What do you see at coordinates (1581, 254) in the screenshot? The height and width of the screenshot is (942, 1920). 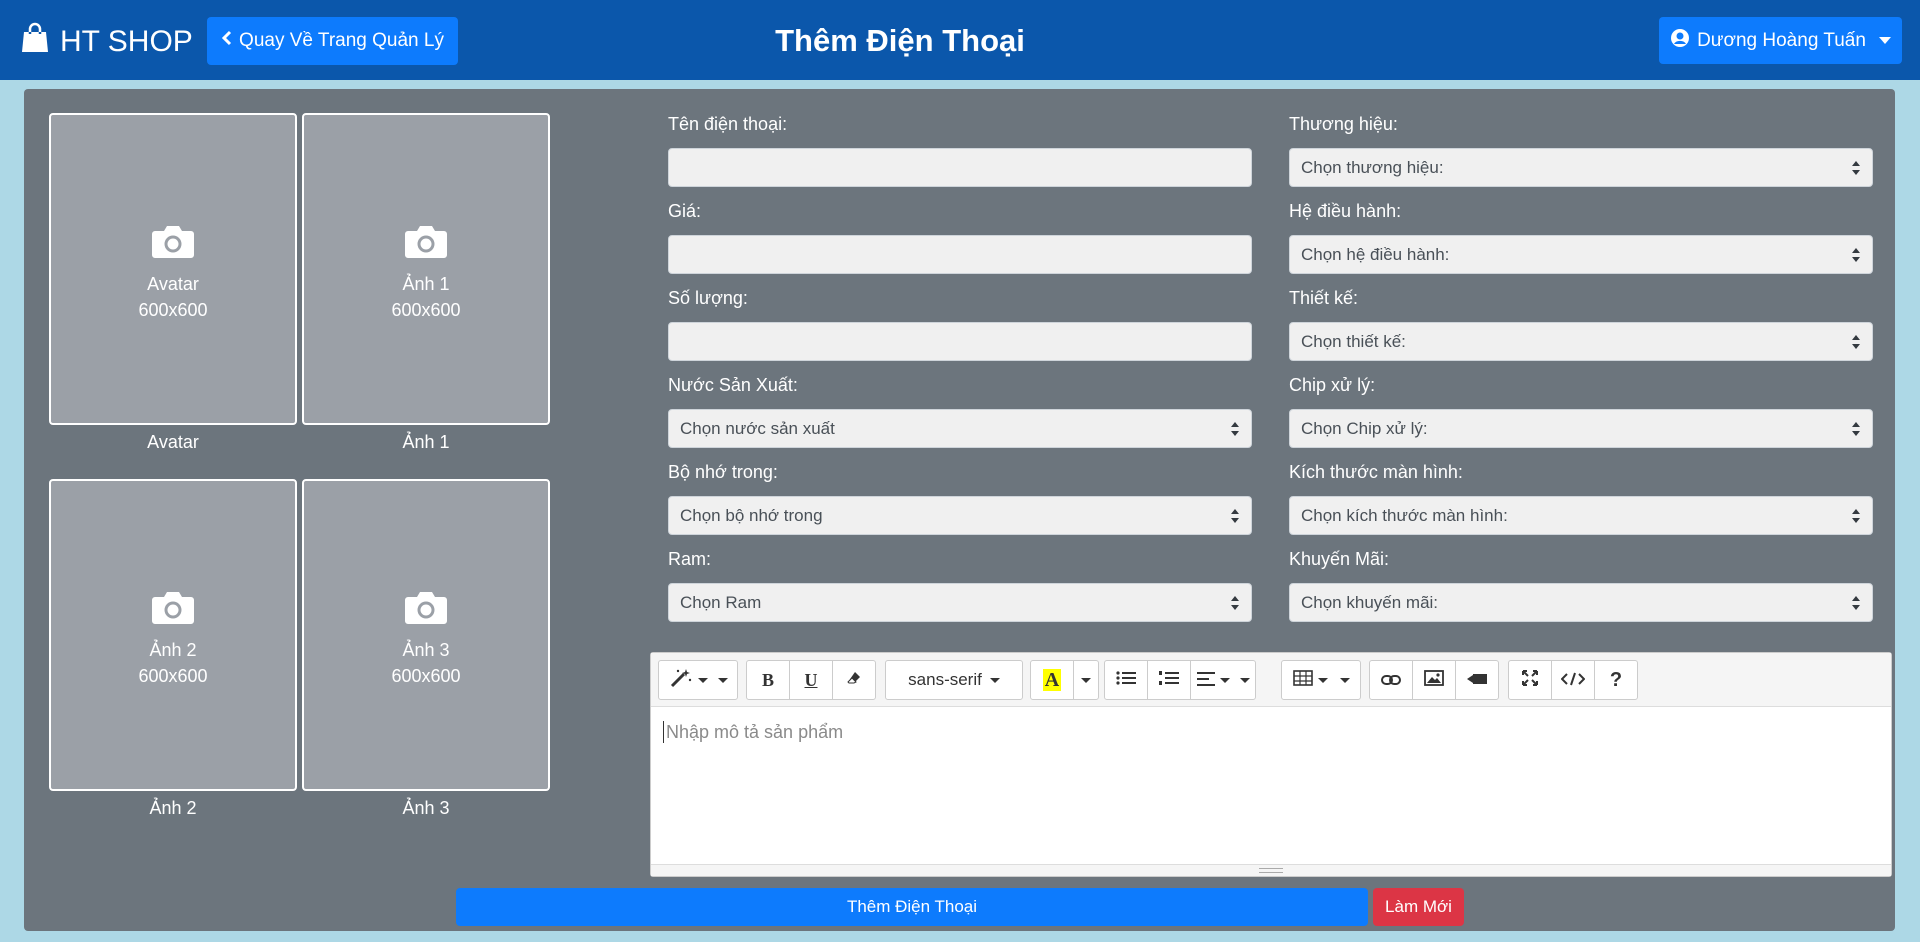 I see `os-select: Chọn hệ điều hành:` at bounding box center [1581, 254].